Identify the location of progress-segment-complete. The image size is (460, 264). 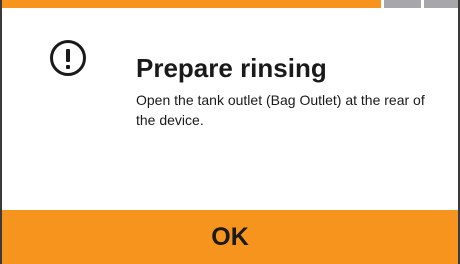
(191, 4).